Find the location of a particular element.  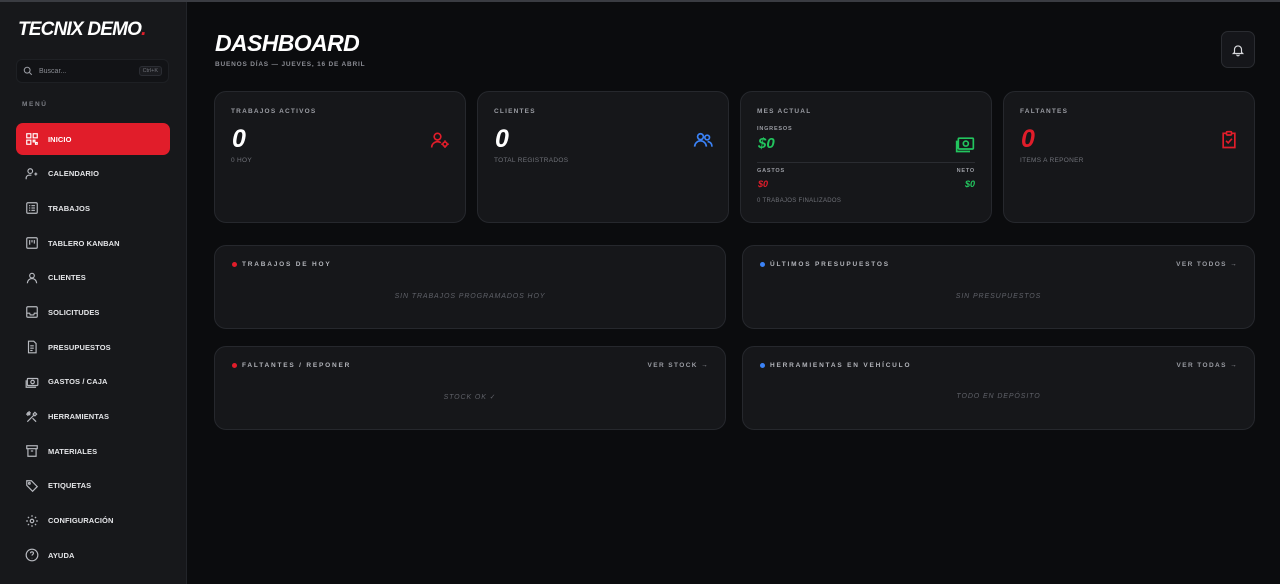

card-title: MES ACTUAL is located at coordinates (784, 111).